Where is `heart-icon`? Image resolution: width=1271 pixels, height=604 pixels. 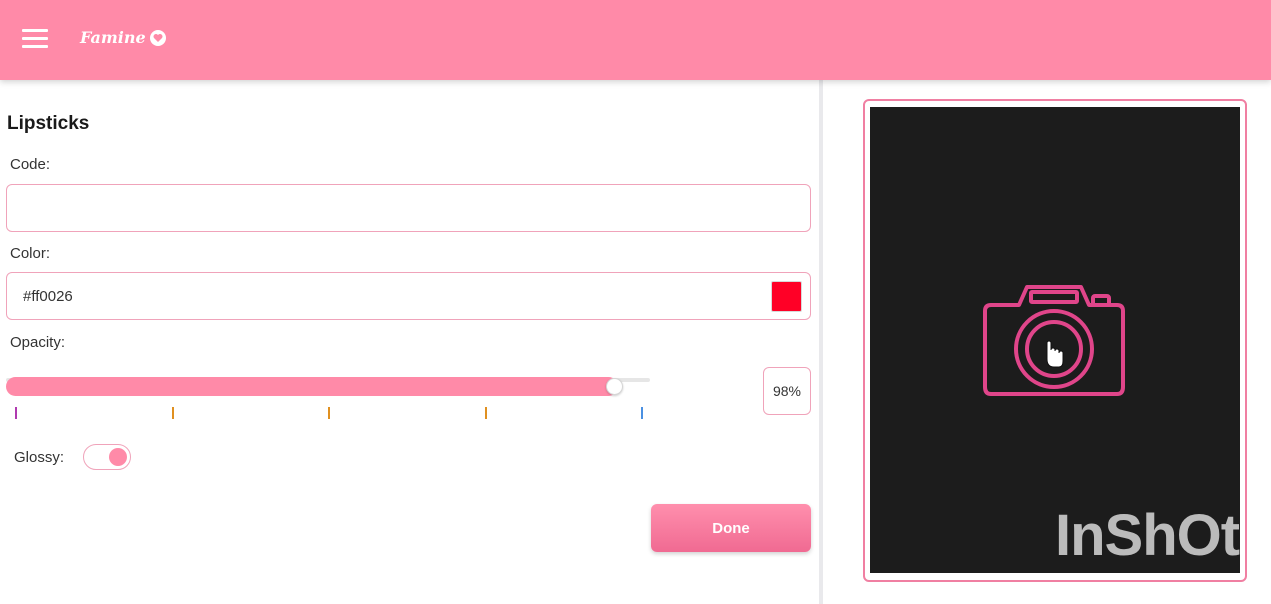
heart-icon is located at coordinates (157, 37).